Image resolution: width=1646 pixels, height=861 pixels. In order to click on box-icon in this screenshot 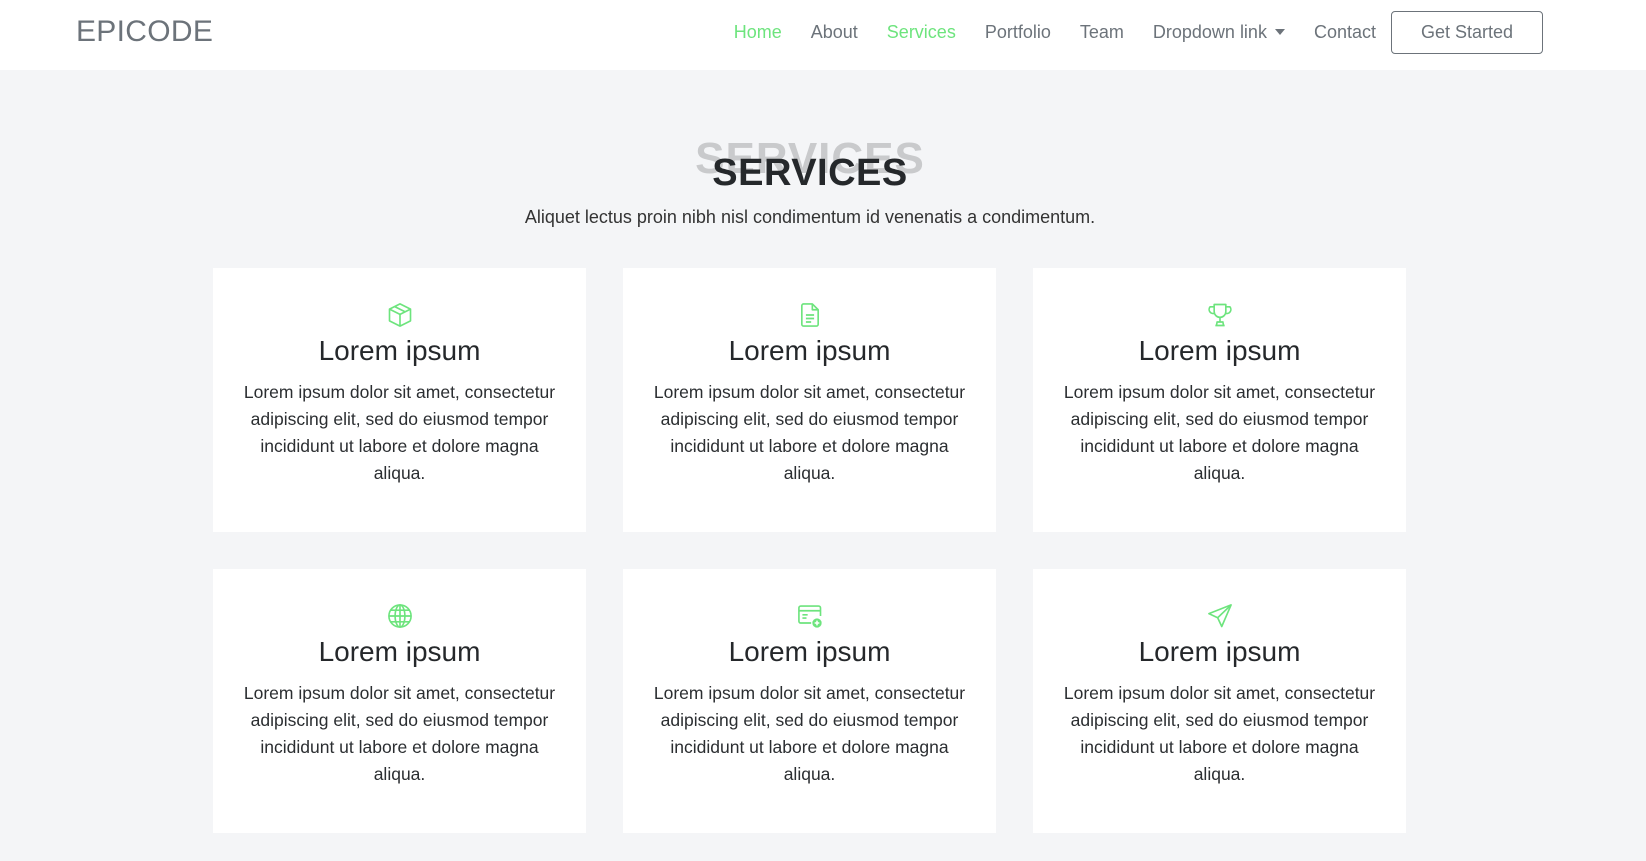, I will do `click(399, 316)`.